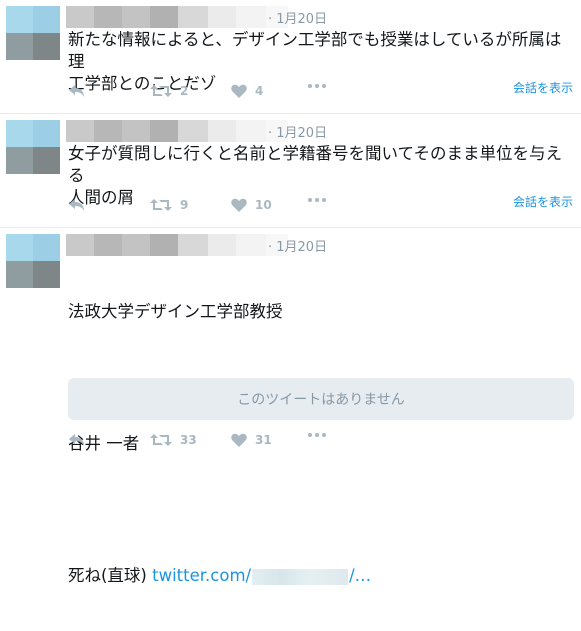  Describe the element at coordinates (184, 205) in the screenshot. I see `retweet-count: 9` at that location.